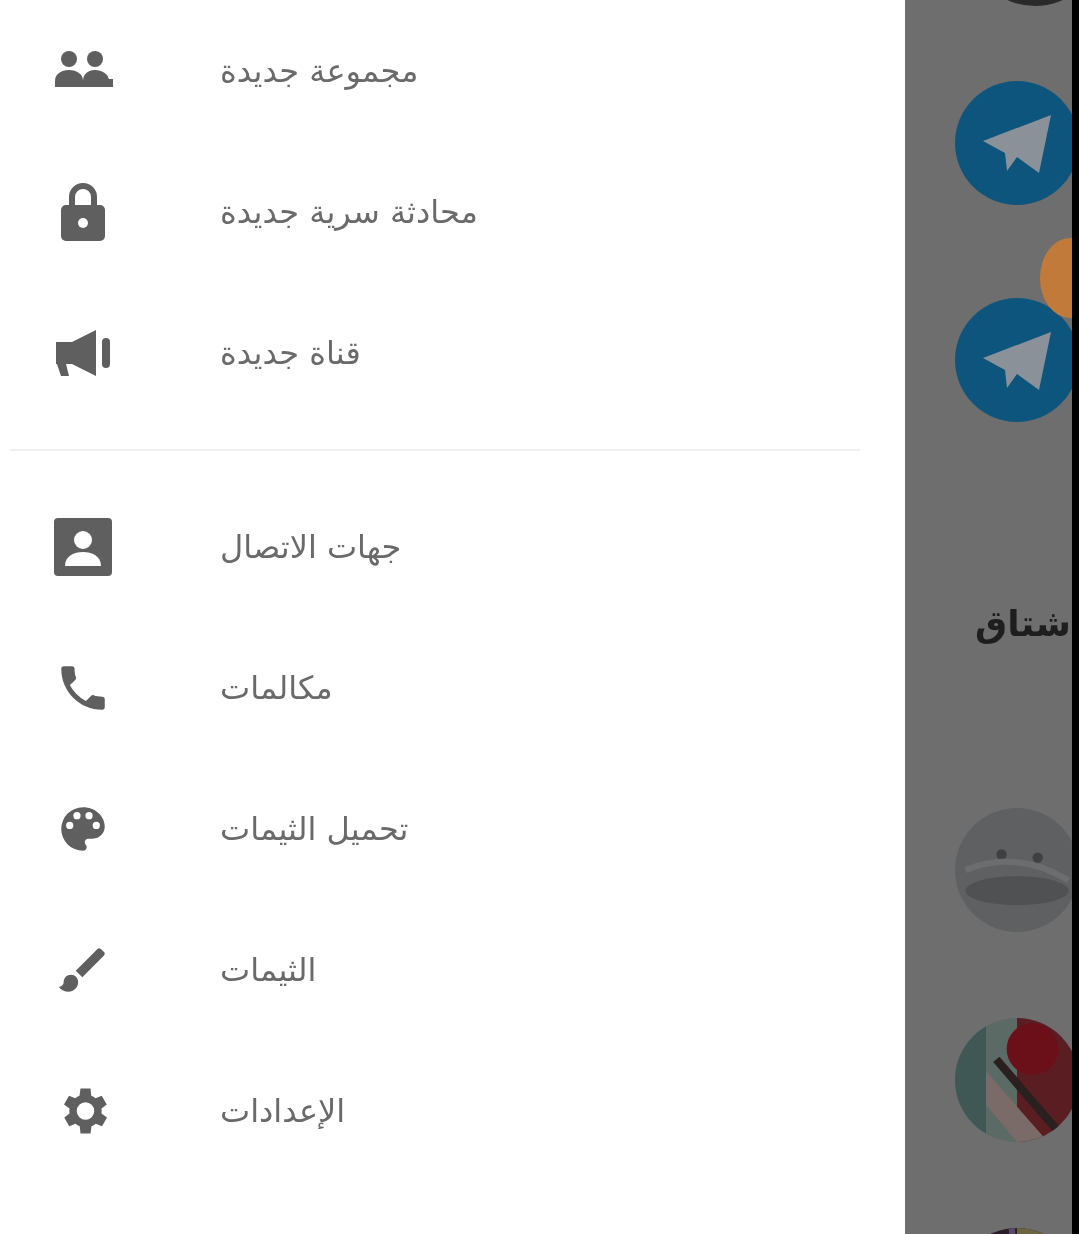 The height and width of the screenshot is (1234, 1079). I want to click on menu-item: مكالمات, so click(452, 687).